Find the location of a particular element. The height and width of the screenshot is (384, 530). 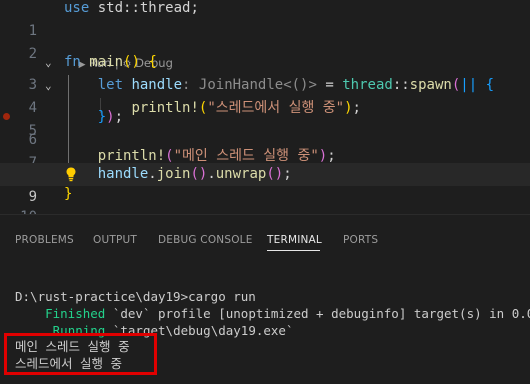

terminal-finished-word: Finished is located at coordinates (75, 313).